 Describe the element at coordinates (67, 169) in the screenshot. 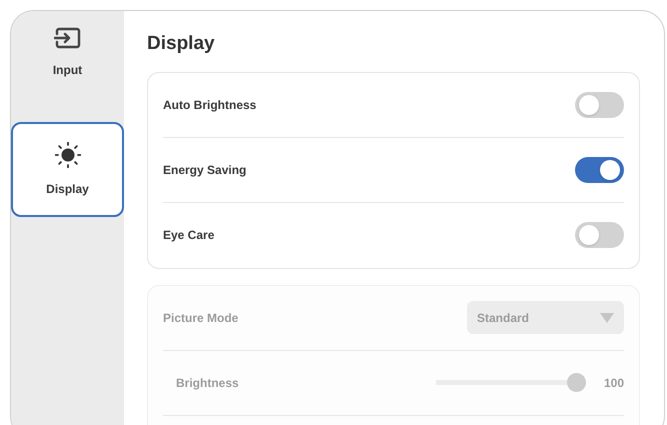

I see `sidebar-tab: Display` at that location.